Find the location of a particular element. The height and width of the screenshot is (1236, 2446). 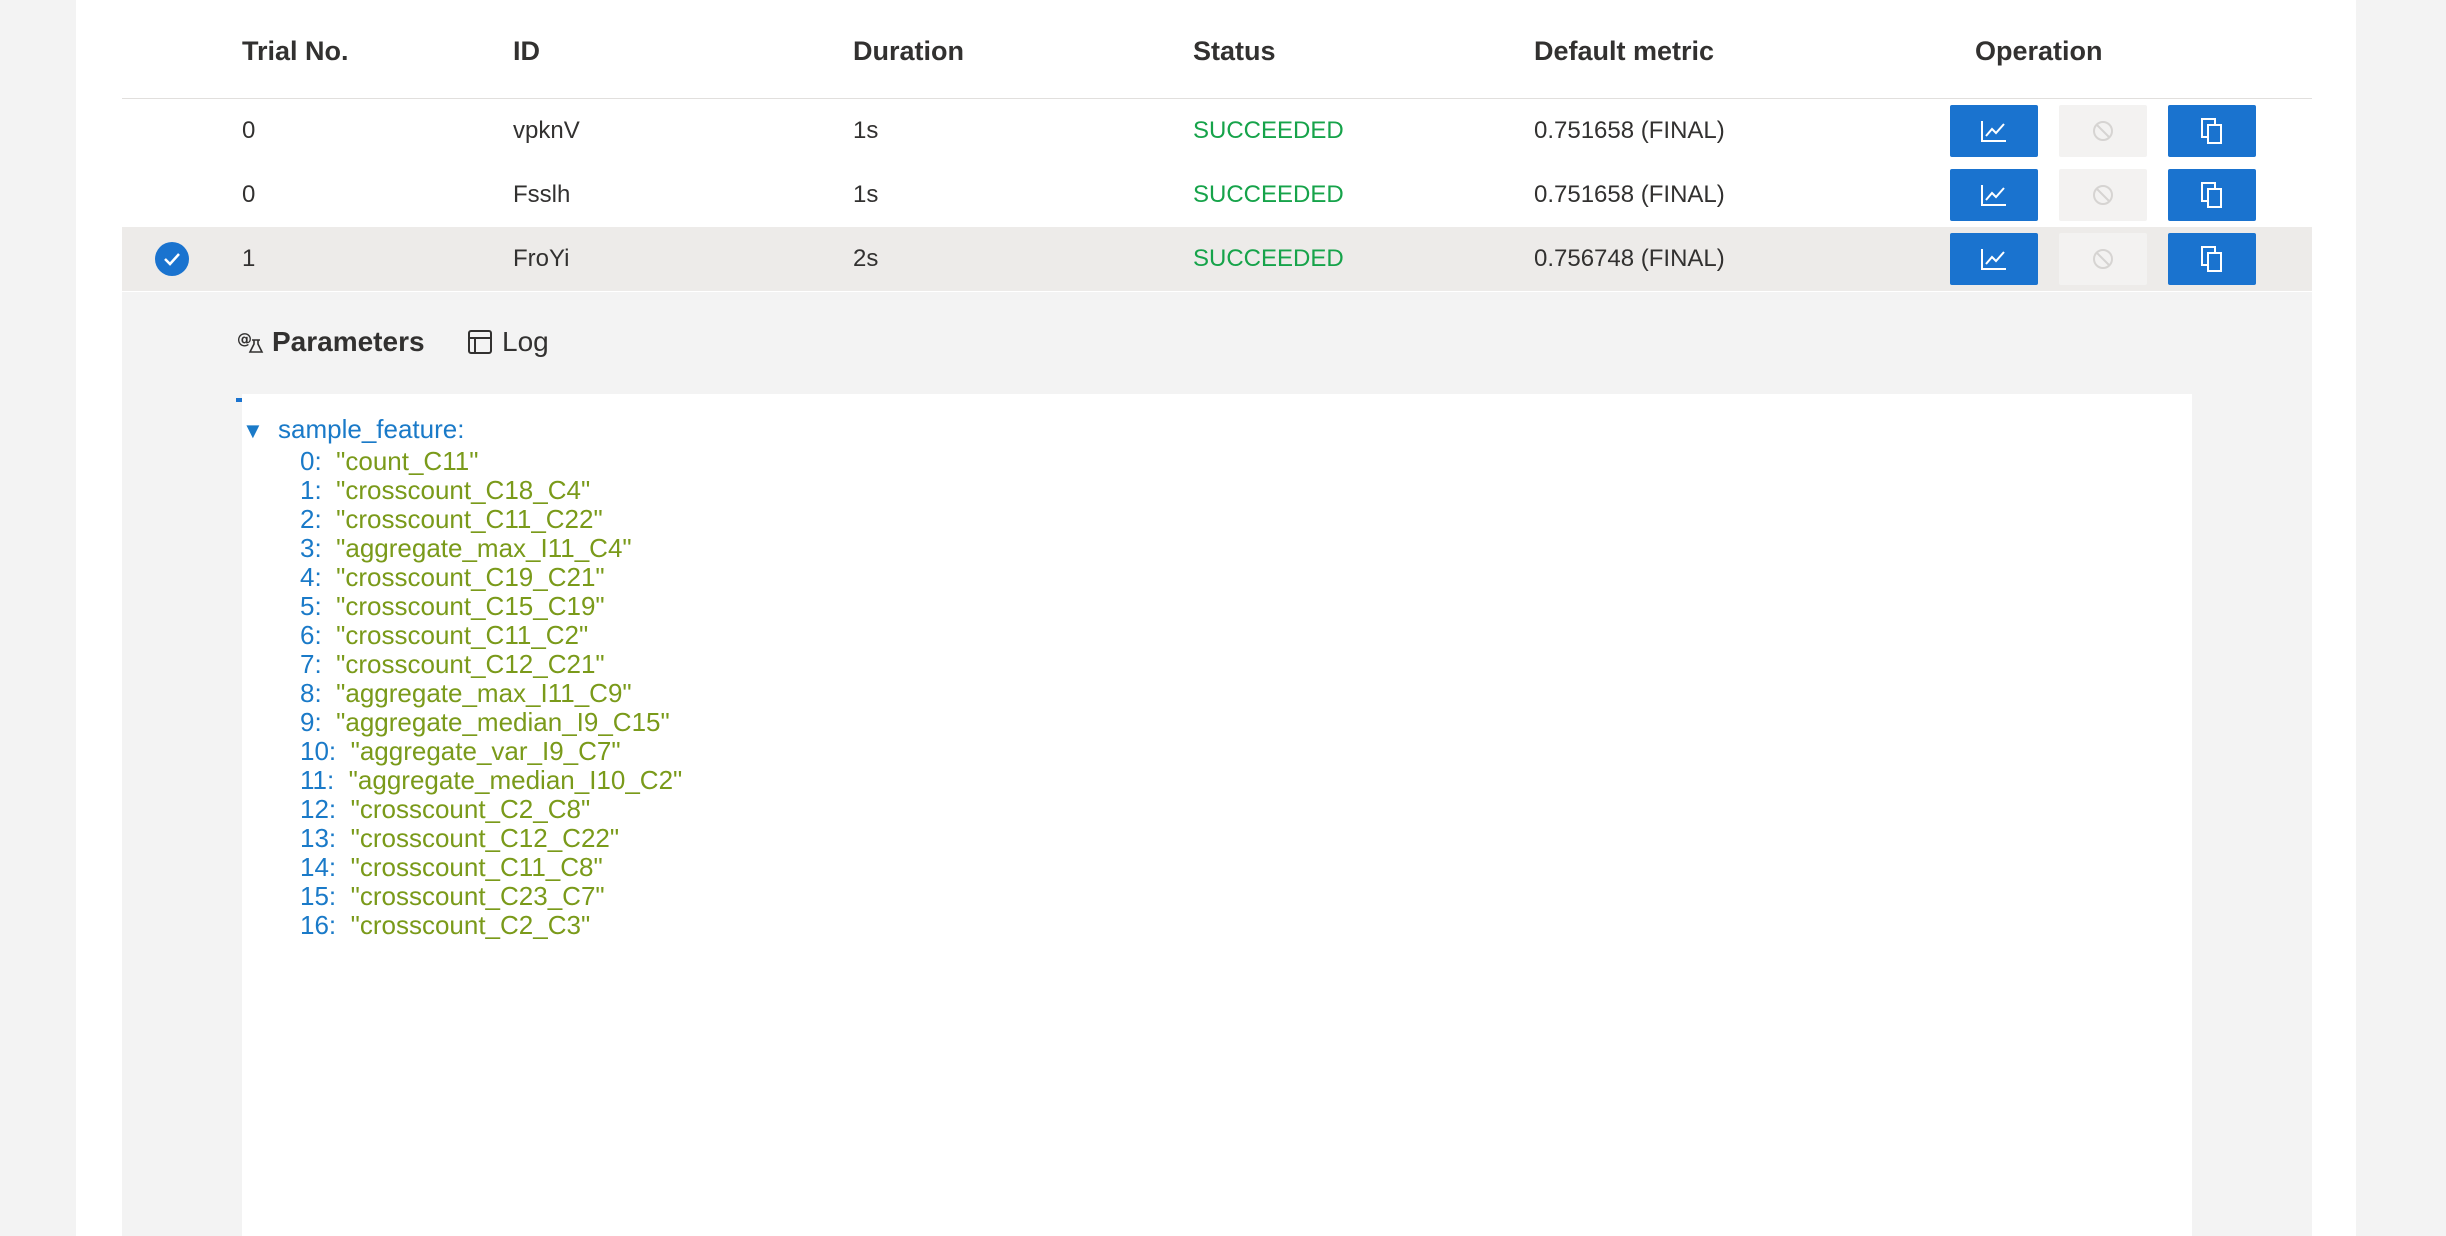

table-row-selected: 1 FroYi 2s SUCCEEDED 0.756748 (FINAL) is located at coordinates (1217, 259).